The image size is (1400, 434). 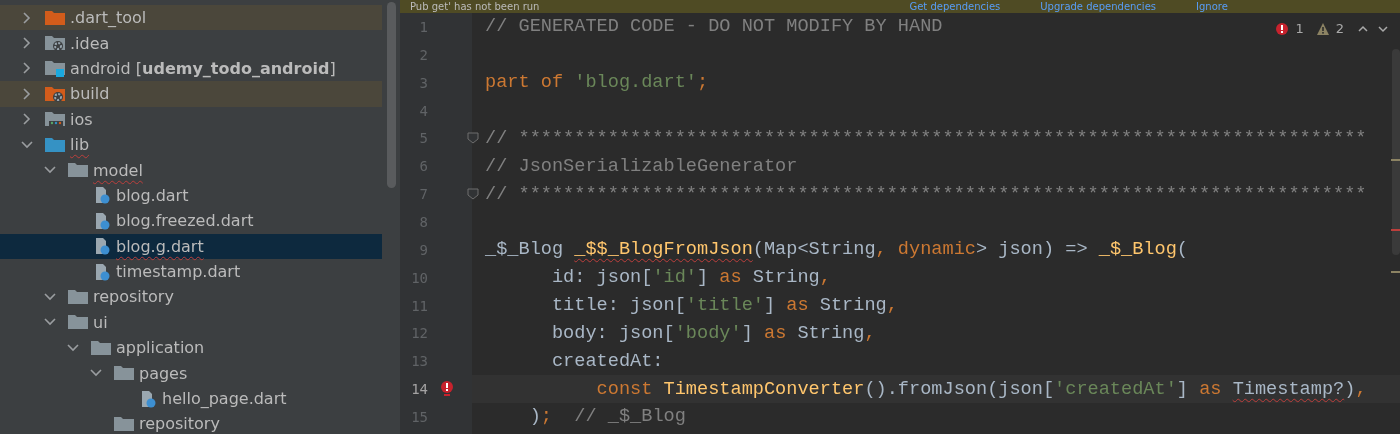 I want to click on tree-row: .idea, so click(x=191, y=43).